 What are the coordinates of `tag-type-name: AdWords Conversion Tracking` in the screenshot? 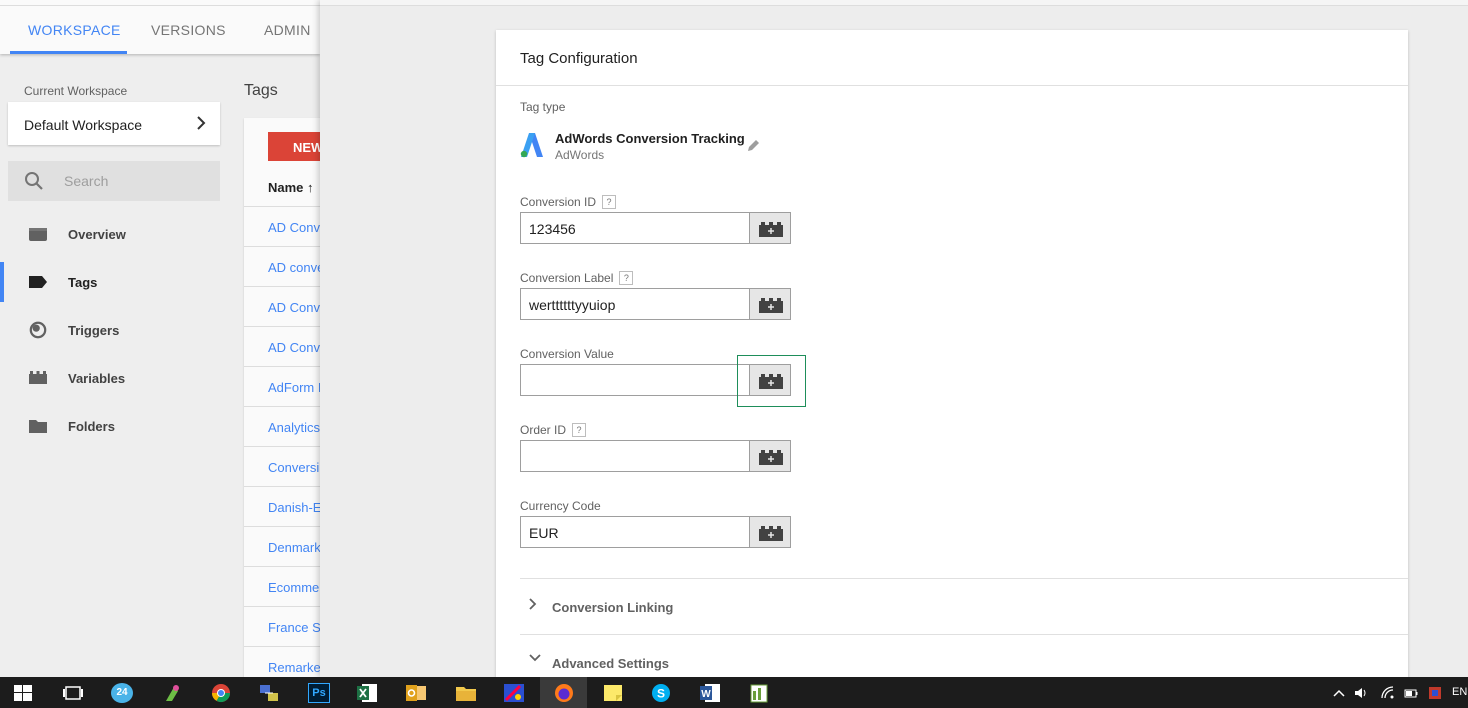 It's located at (650, 138).